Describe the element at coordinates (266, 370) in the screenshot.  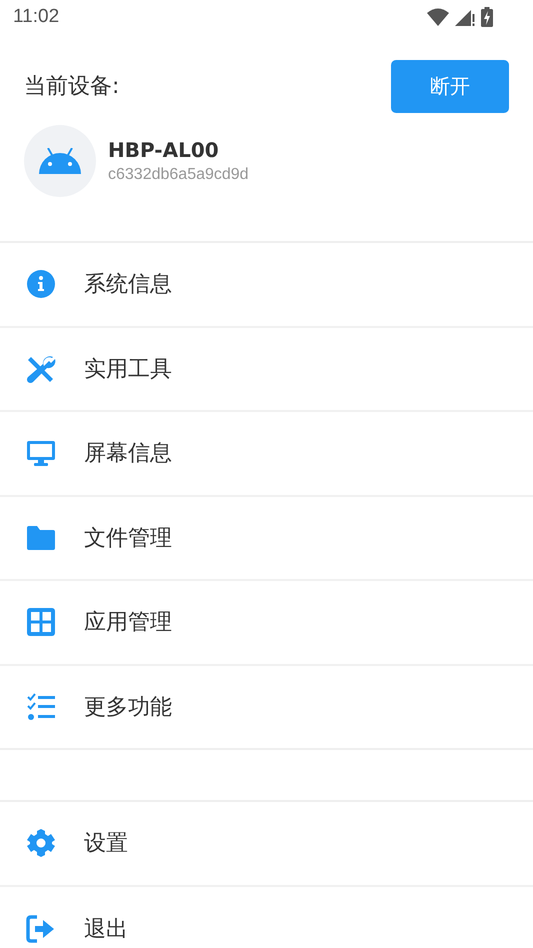
I see `menu-item: 实用工具` at that location.